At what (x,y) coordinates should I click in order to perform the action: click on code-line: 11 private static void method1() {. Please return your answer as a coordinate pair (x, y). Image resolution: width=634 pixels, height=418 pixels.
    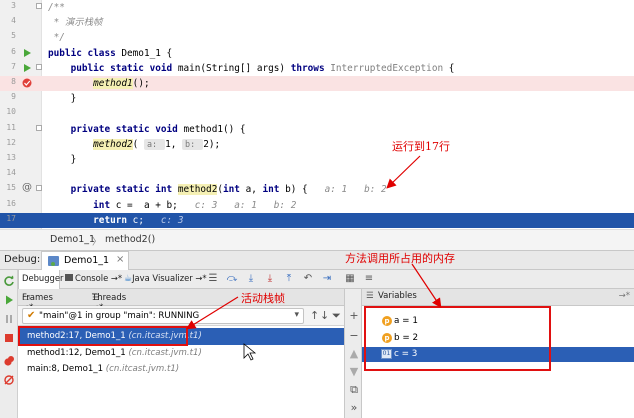
    Looking at the image, I should click on (317, 129).